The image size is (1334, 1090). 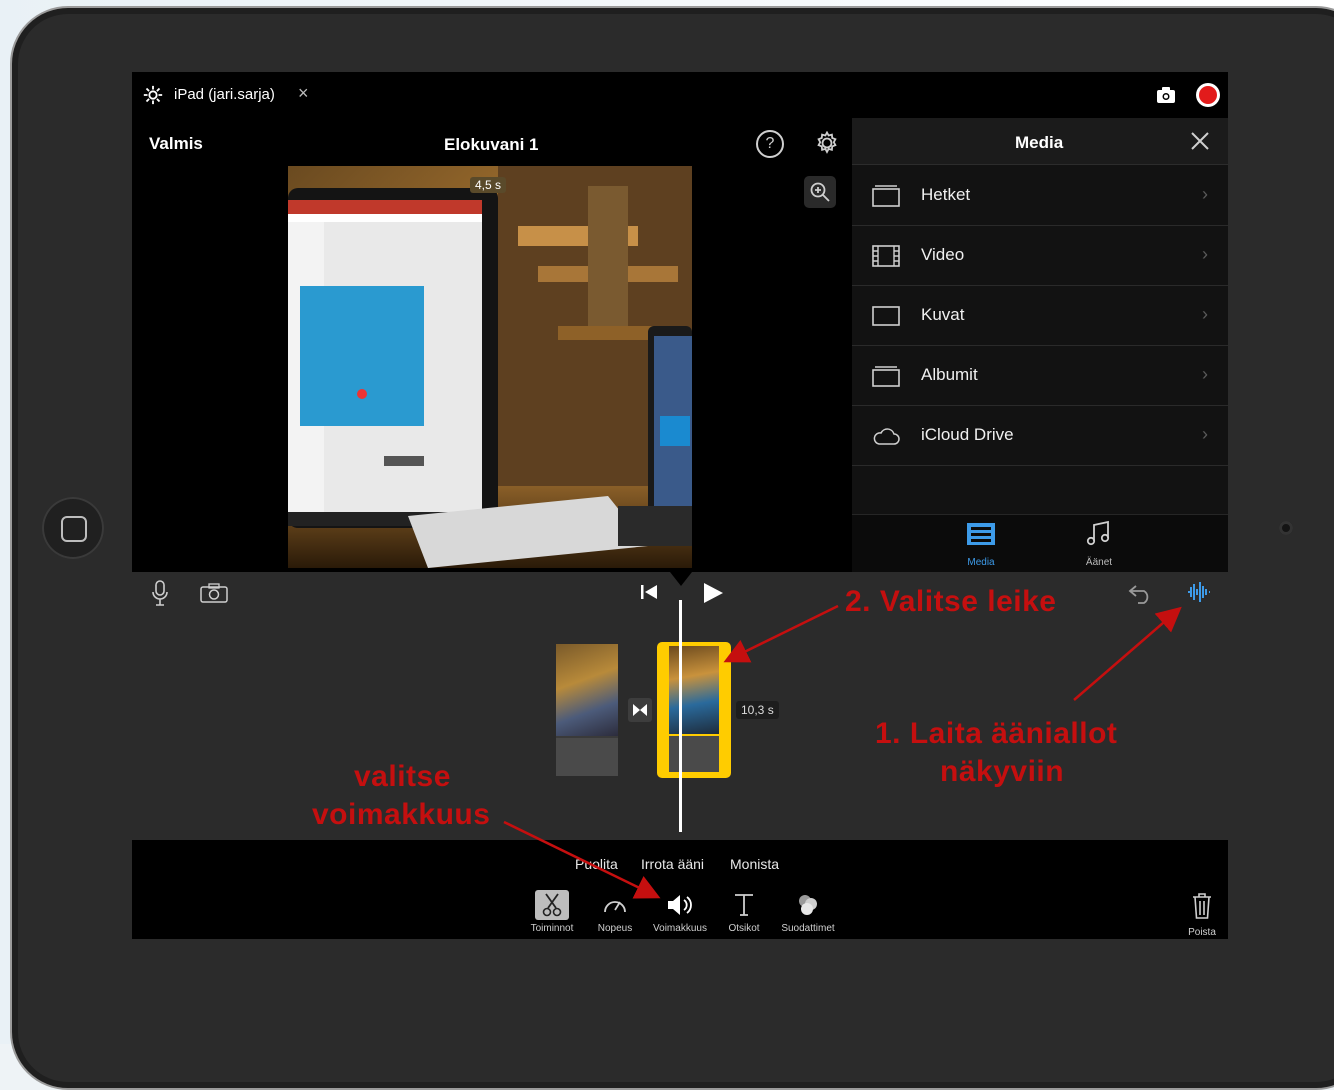 I want to click on record-button, so click(x=1208, y=95).